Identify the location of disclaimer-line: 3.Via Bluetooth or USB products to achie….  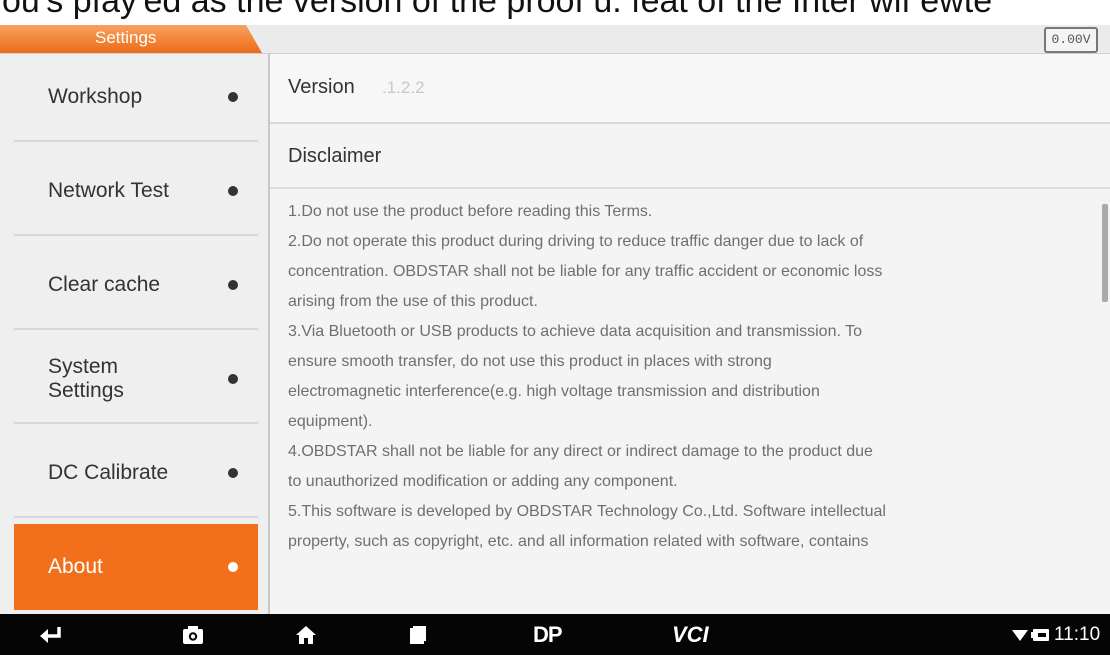
(575, 331).